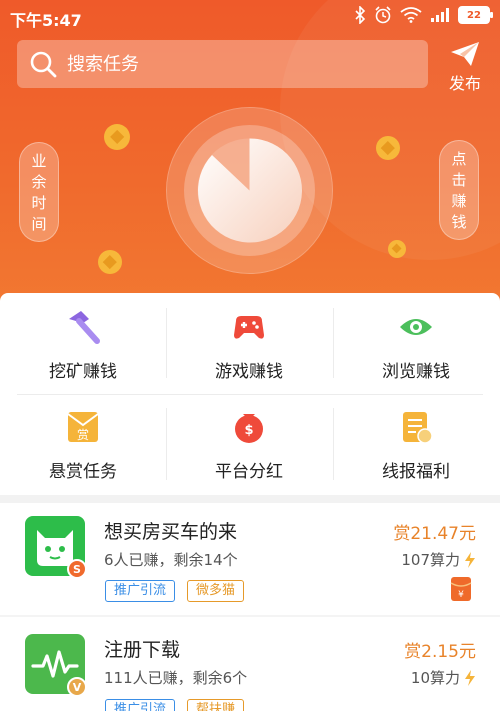 The width and height of the screenshot is (500, 711). I want to click on search-input, so click(237, 64).